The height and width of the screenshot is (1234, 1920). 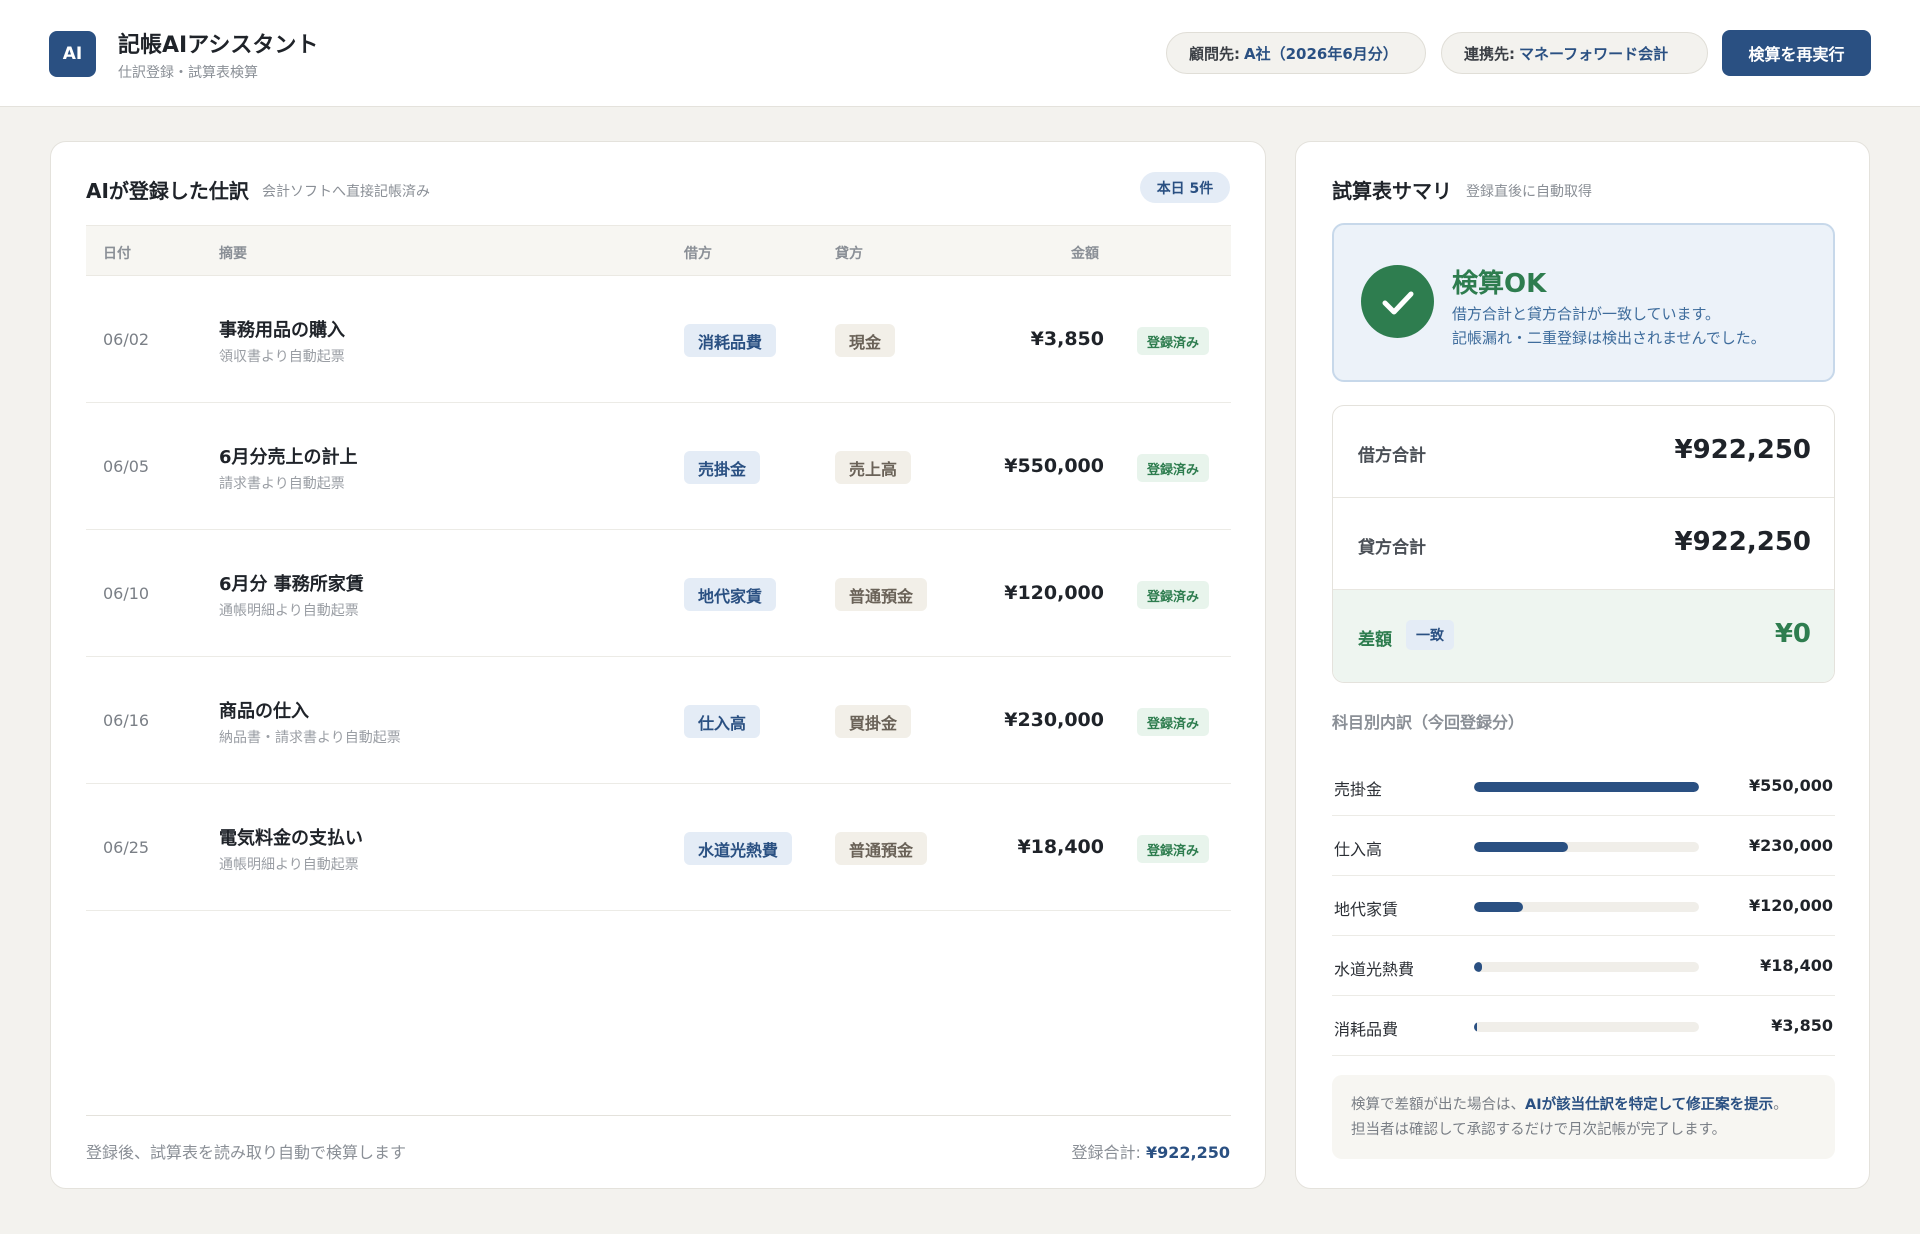 What do you see at coordinates (1649, 1105) in the screenshot?
I see `info-note-highlight: AIが該当仕訳を特定して修正案を提示` at bounding box center [1649, 1105].